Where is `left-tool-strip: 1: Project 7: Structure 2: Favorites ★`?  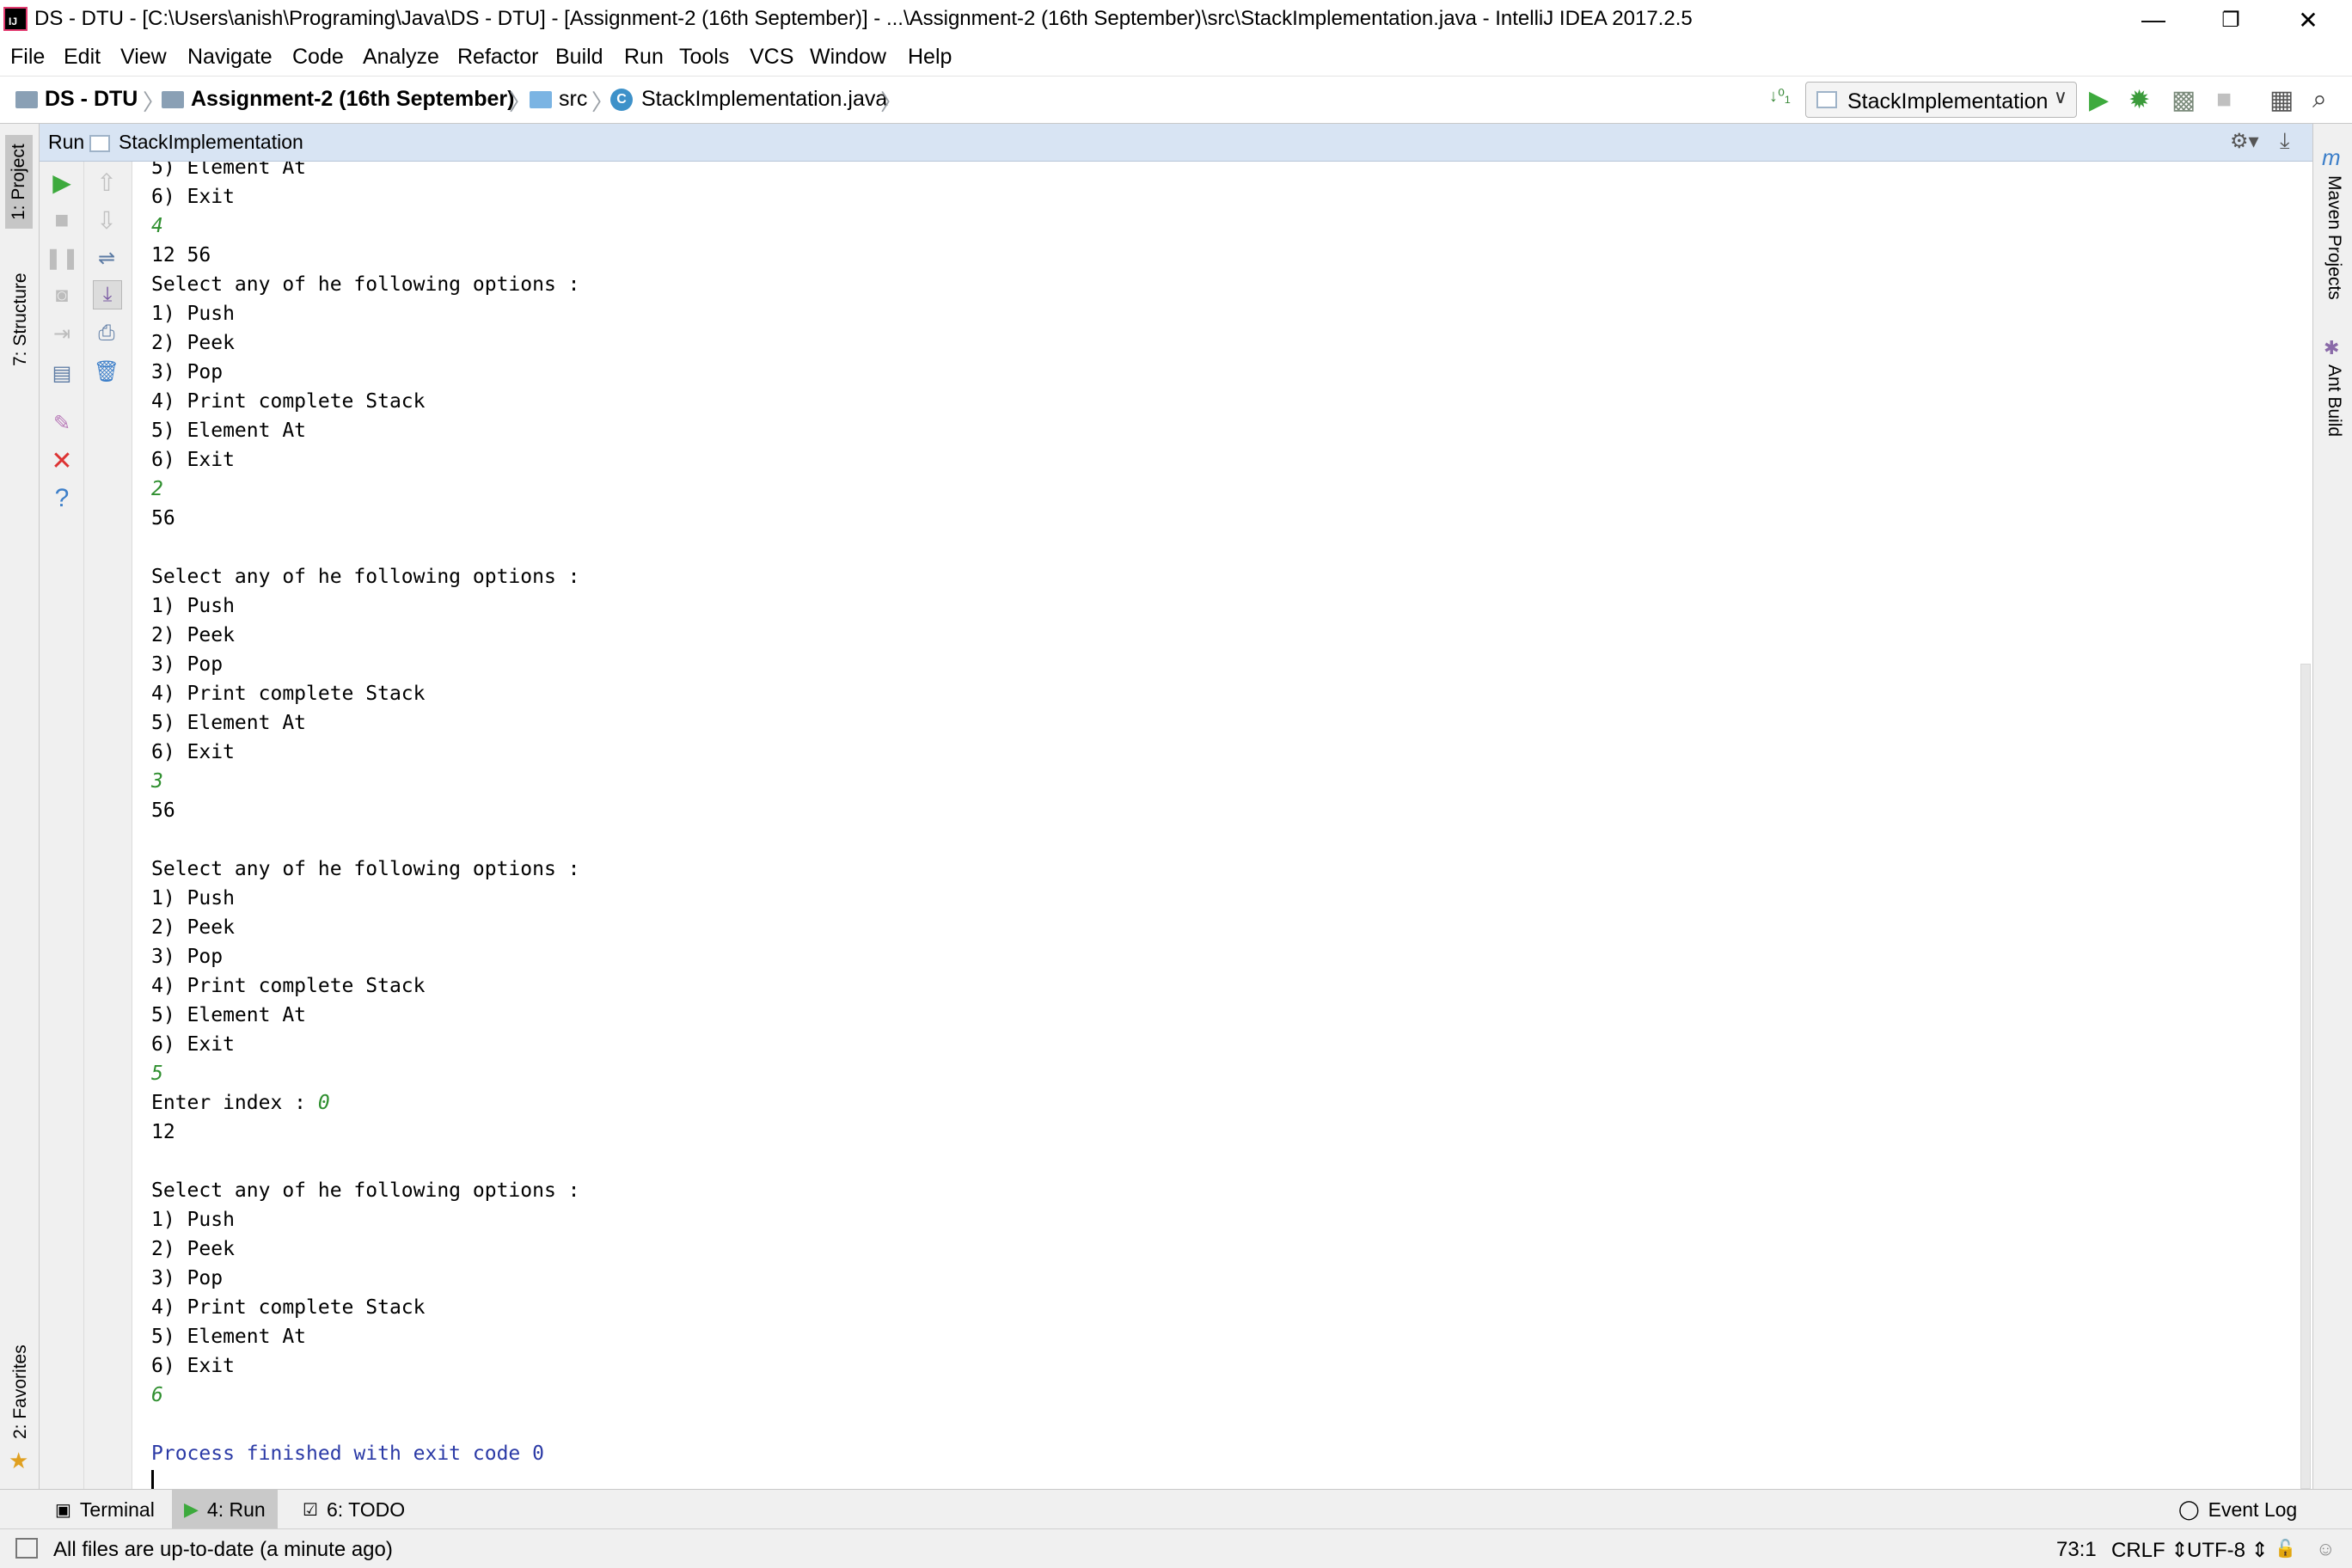
left-tool-strip: 1: Project 7: Structure 2: Favorites ★ is located at coordinates (20, 806).